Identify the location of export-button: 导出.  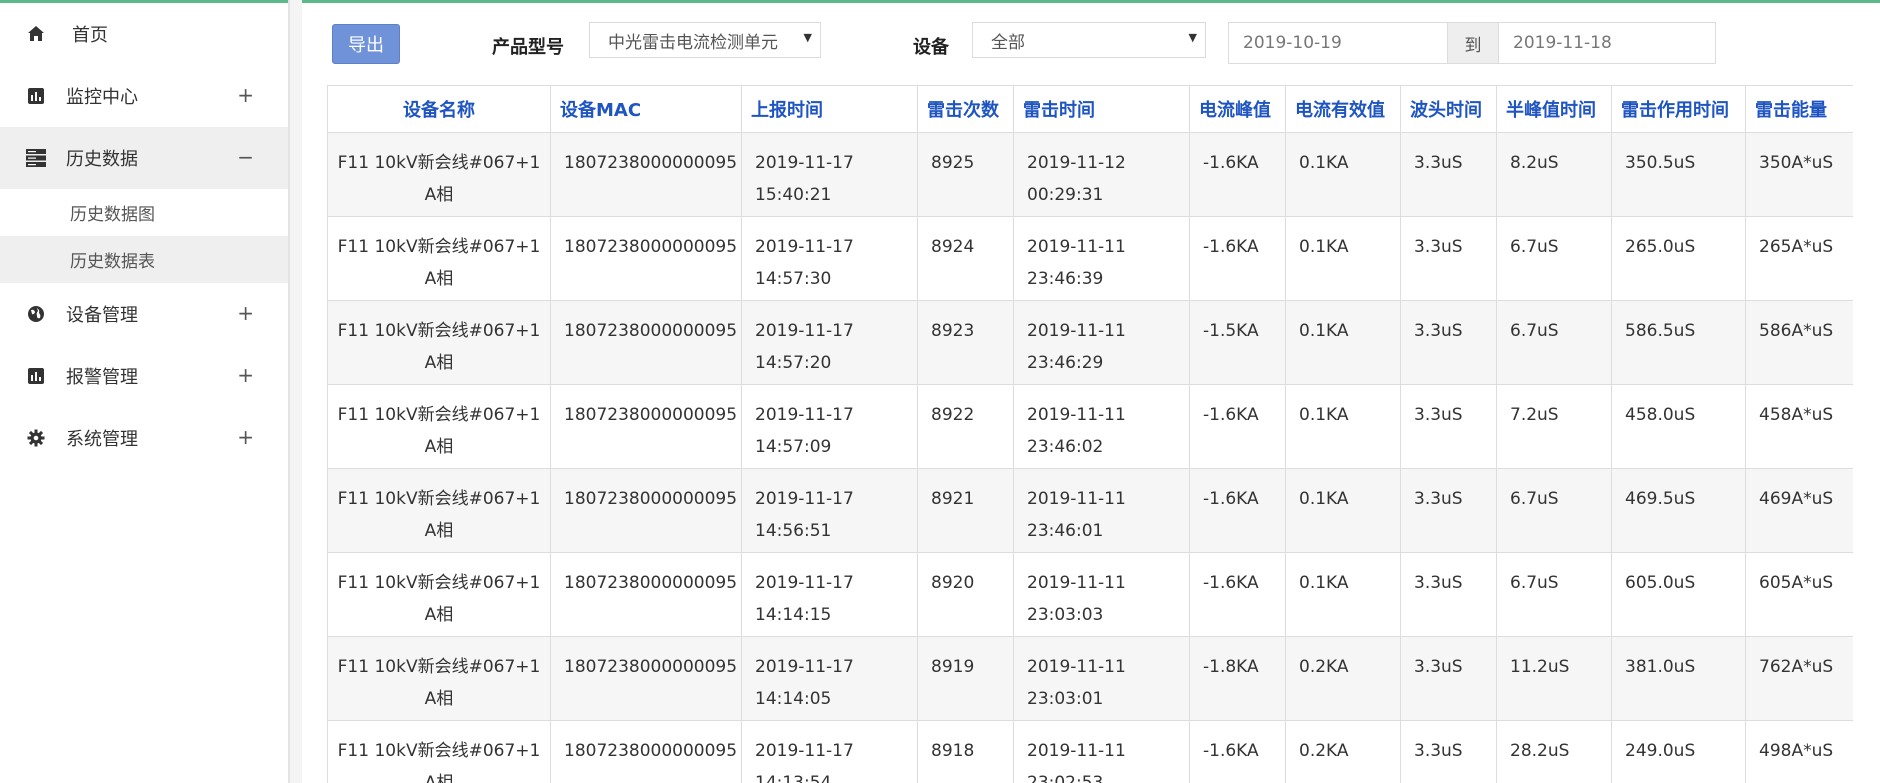
(366, 44).